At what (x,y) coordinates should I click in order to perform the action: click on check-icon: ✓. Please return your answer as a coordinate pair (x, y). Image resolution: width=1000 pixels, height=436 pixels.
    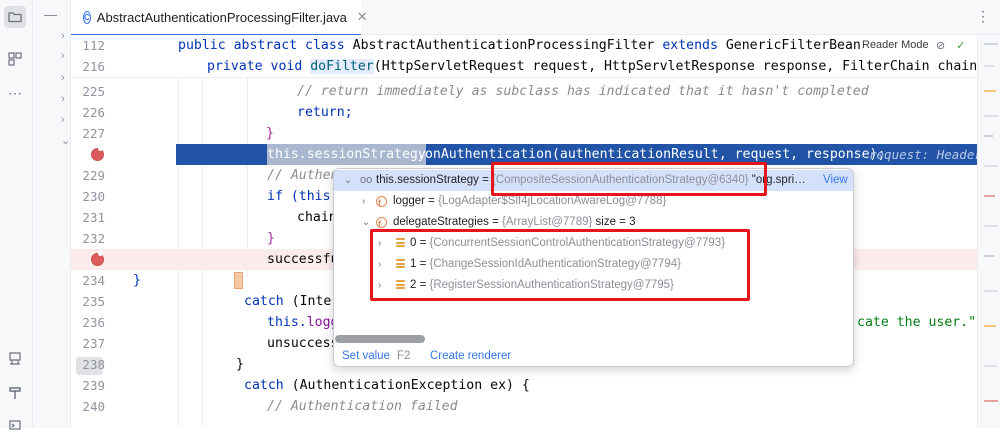
    Looking at the image, I should click on (960, 46).